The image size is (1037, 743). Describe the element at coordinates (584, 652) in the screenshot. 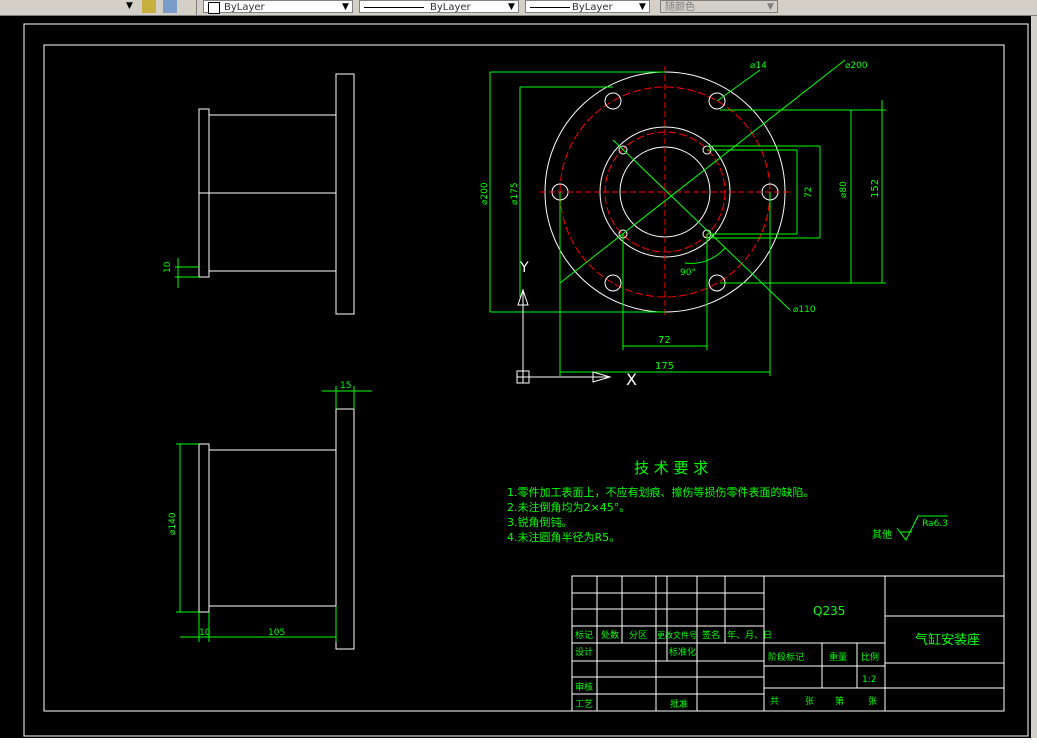

I see `tb-design: 设计` at that location.